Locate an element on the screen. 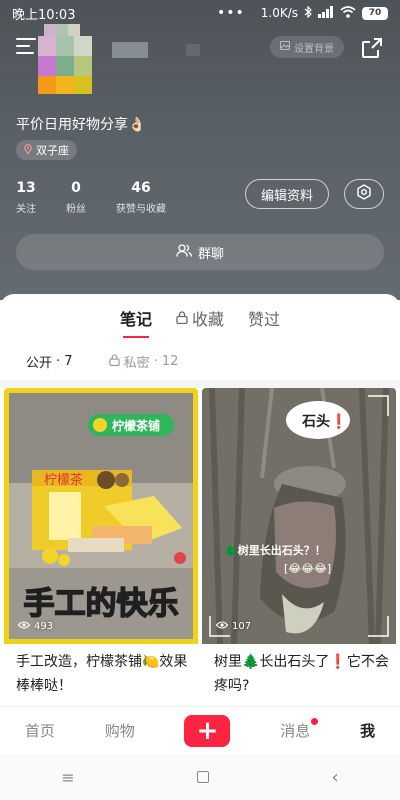  group-chat-label: 群聊 is located at coordinates (210, 254).